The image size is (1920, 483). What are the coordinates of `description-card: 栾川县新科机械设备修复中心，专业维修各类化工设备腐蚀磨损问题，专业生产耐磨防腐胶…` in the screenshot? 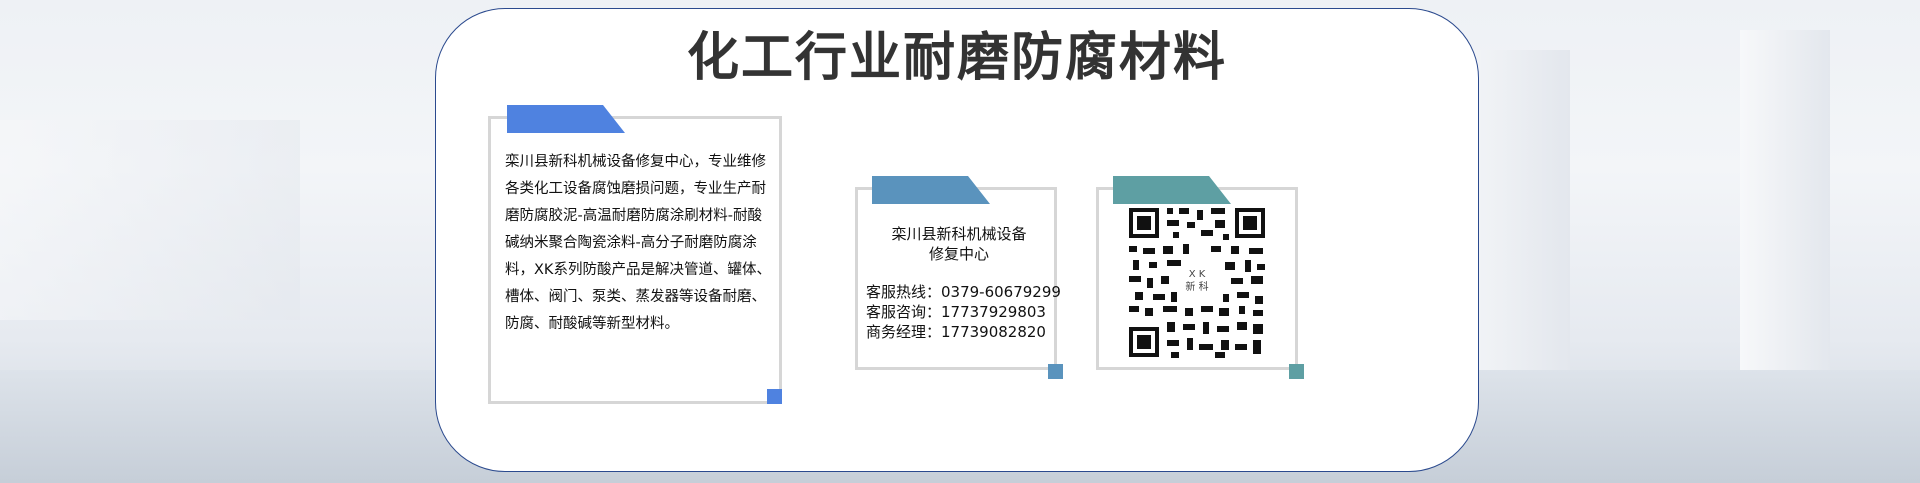 It's located at (635, 254).